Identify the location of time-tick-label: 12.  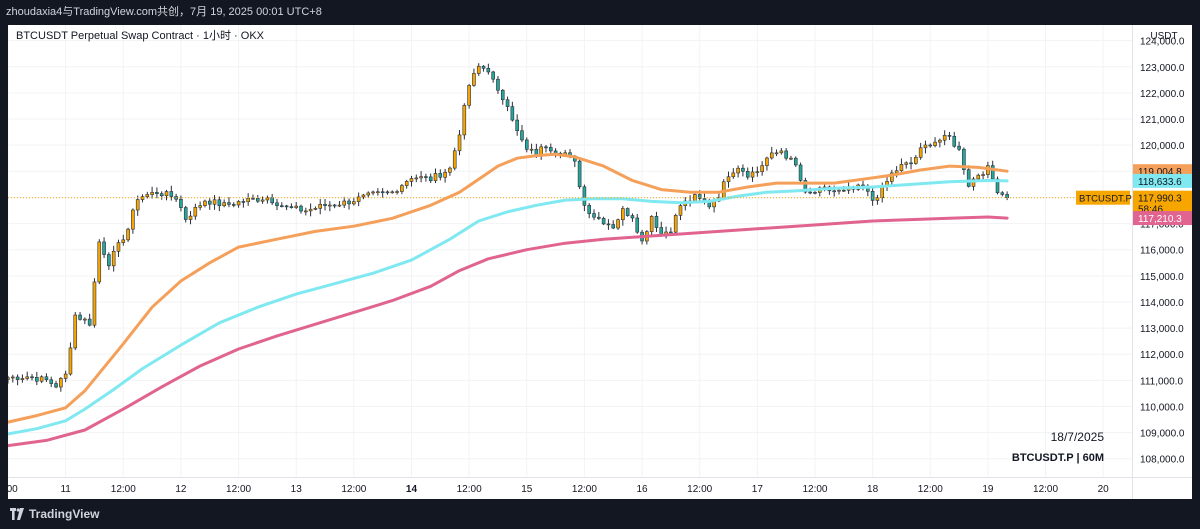
(181, 489).